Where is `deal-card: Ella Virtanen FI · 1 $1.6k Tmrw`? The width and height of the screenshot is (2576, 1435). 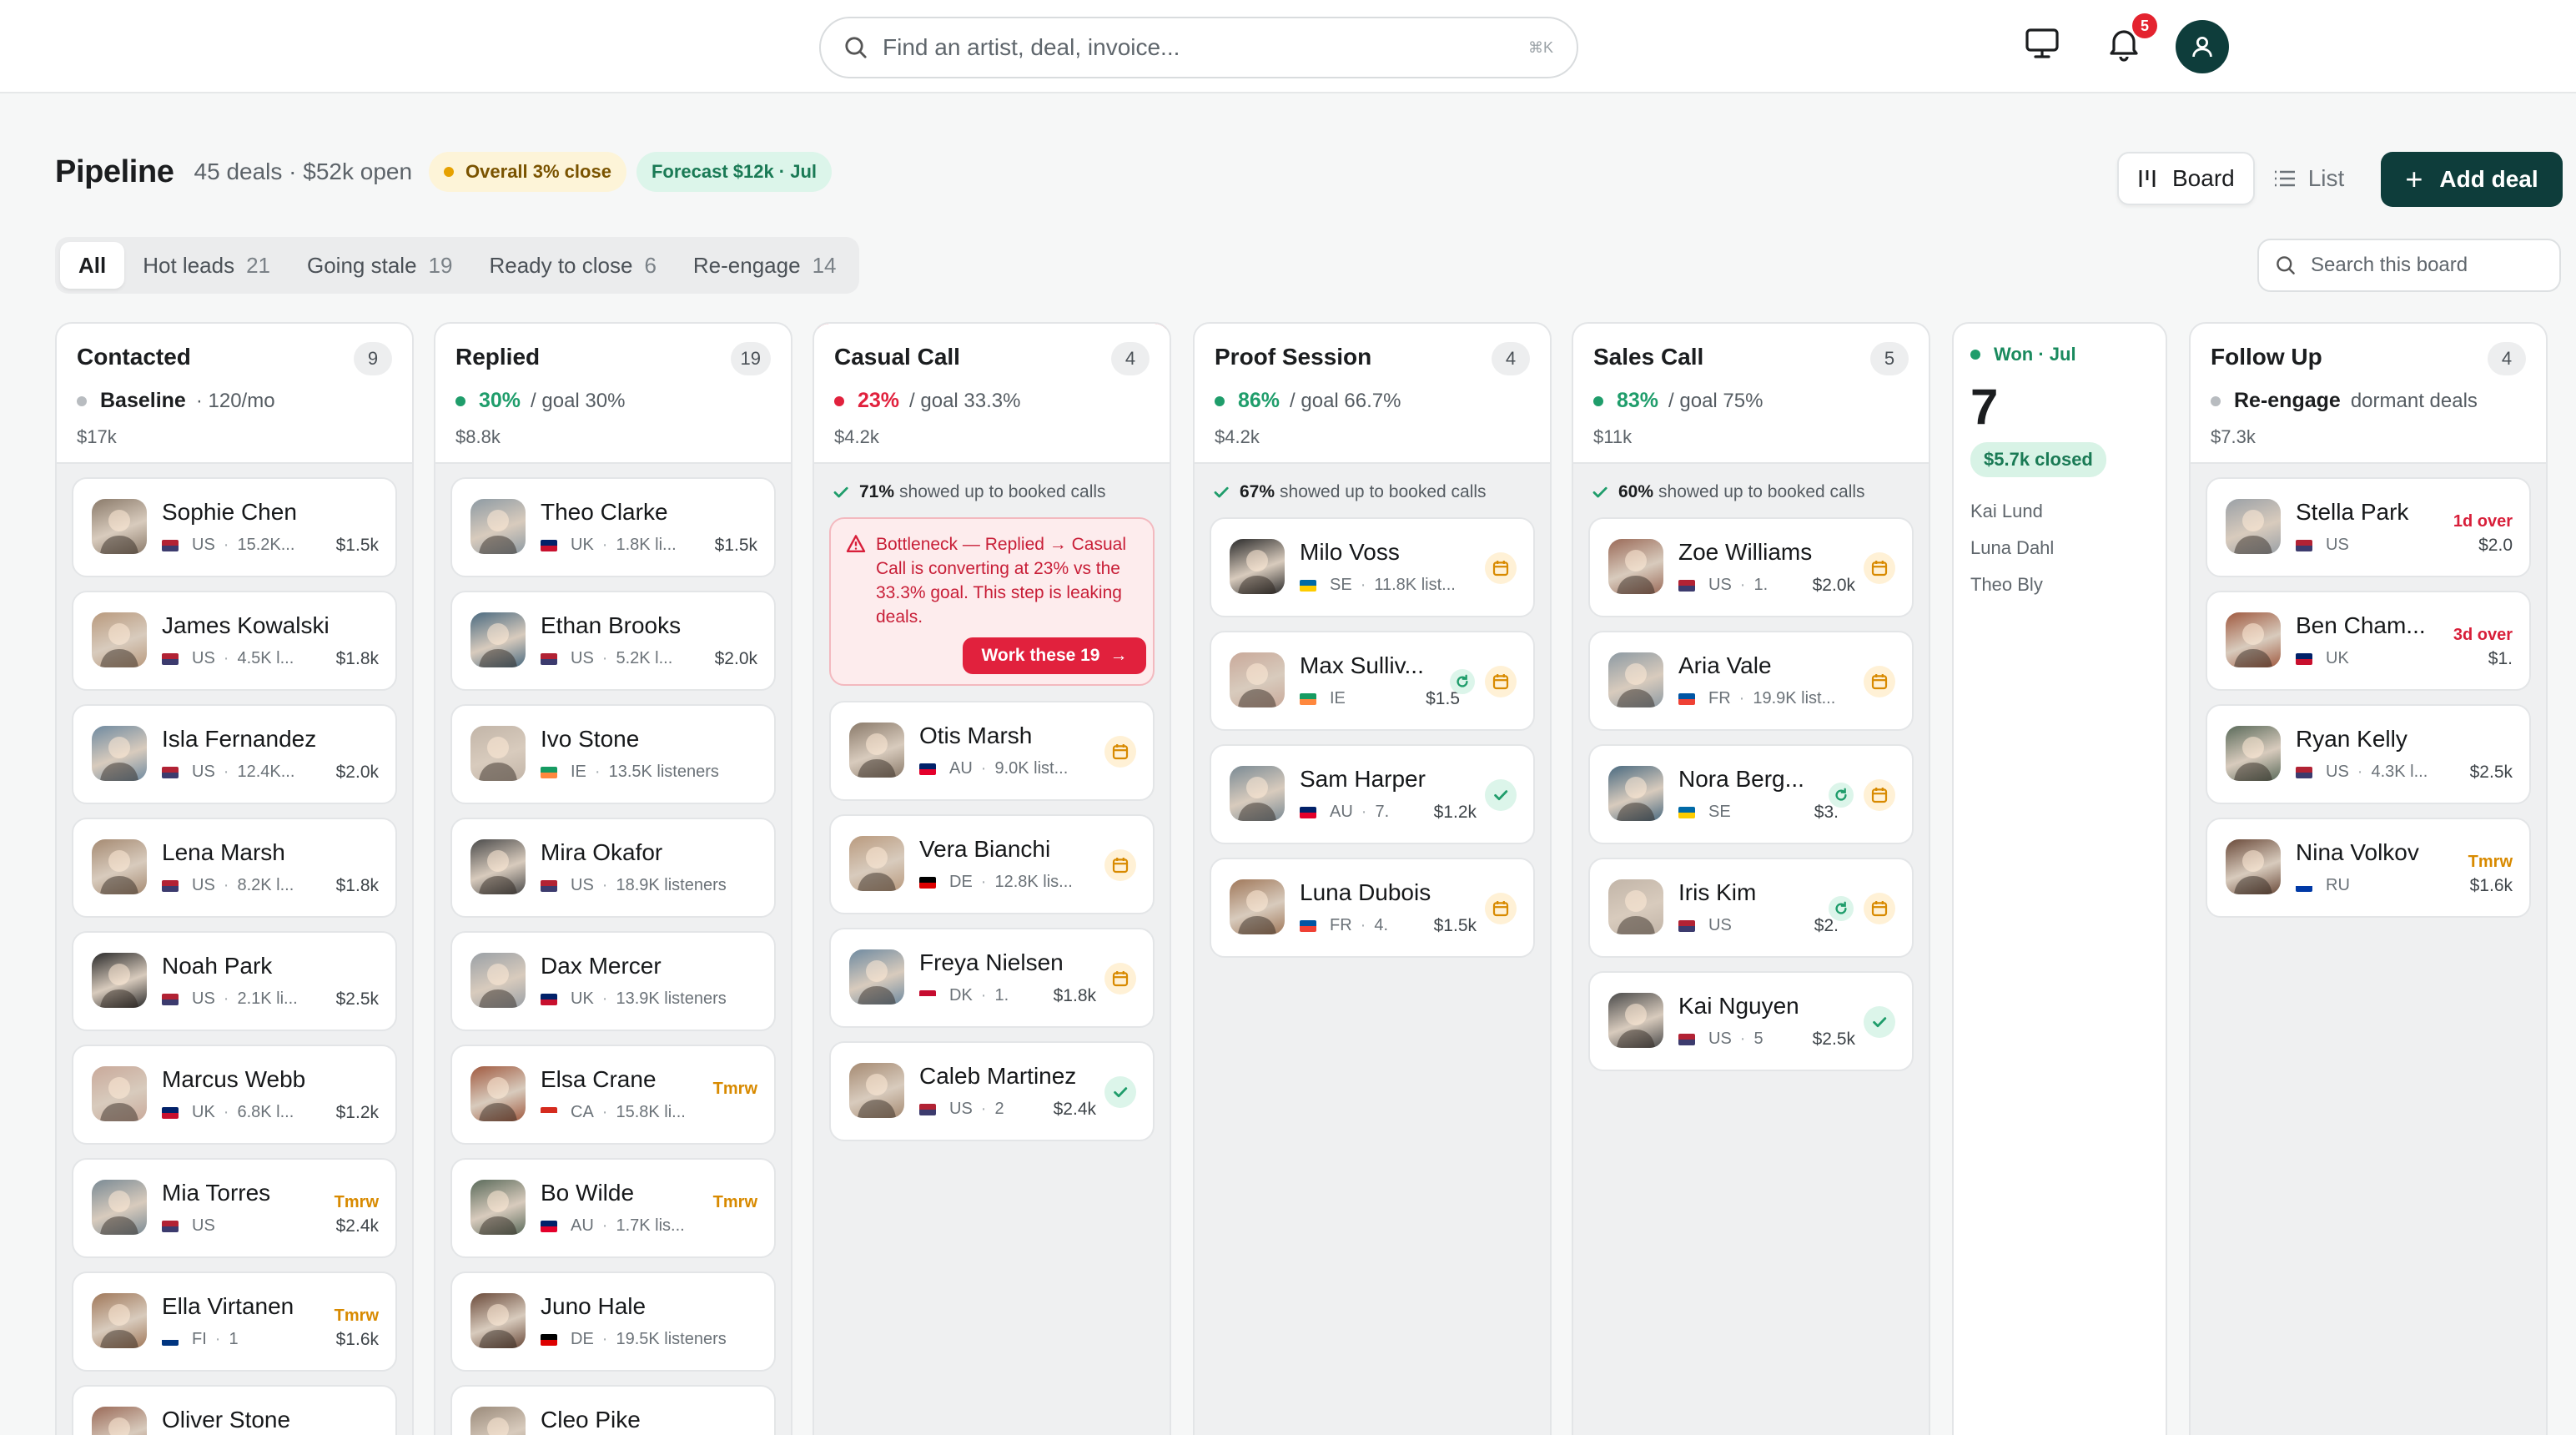 deal-card: Ella Virtanen FI · 1 $1.6k Tmrw is located at coordinates (234, 1321).